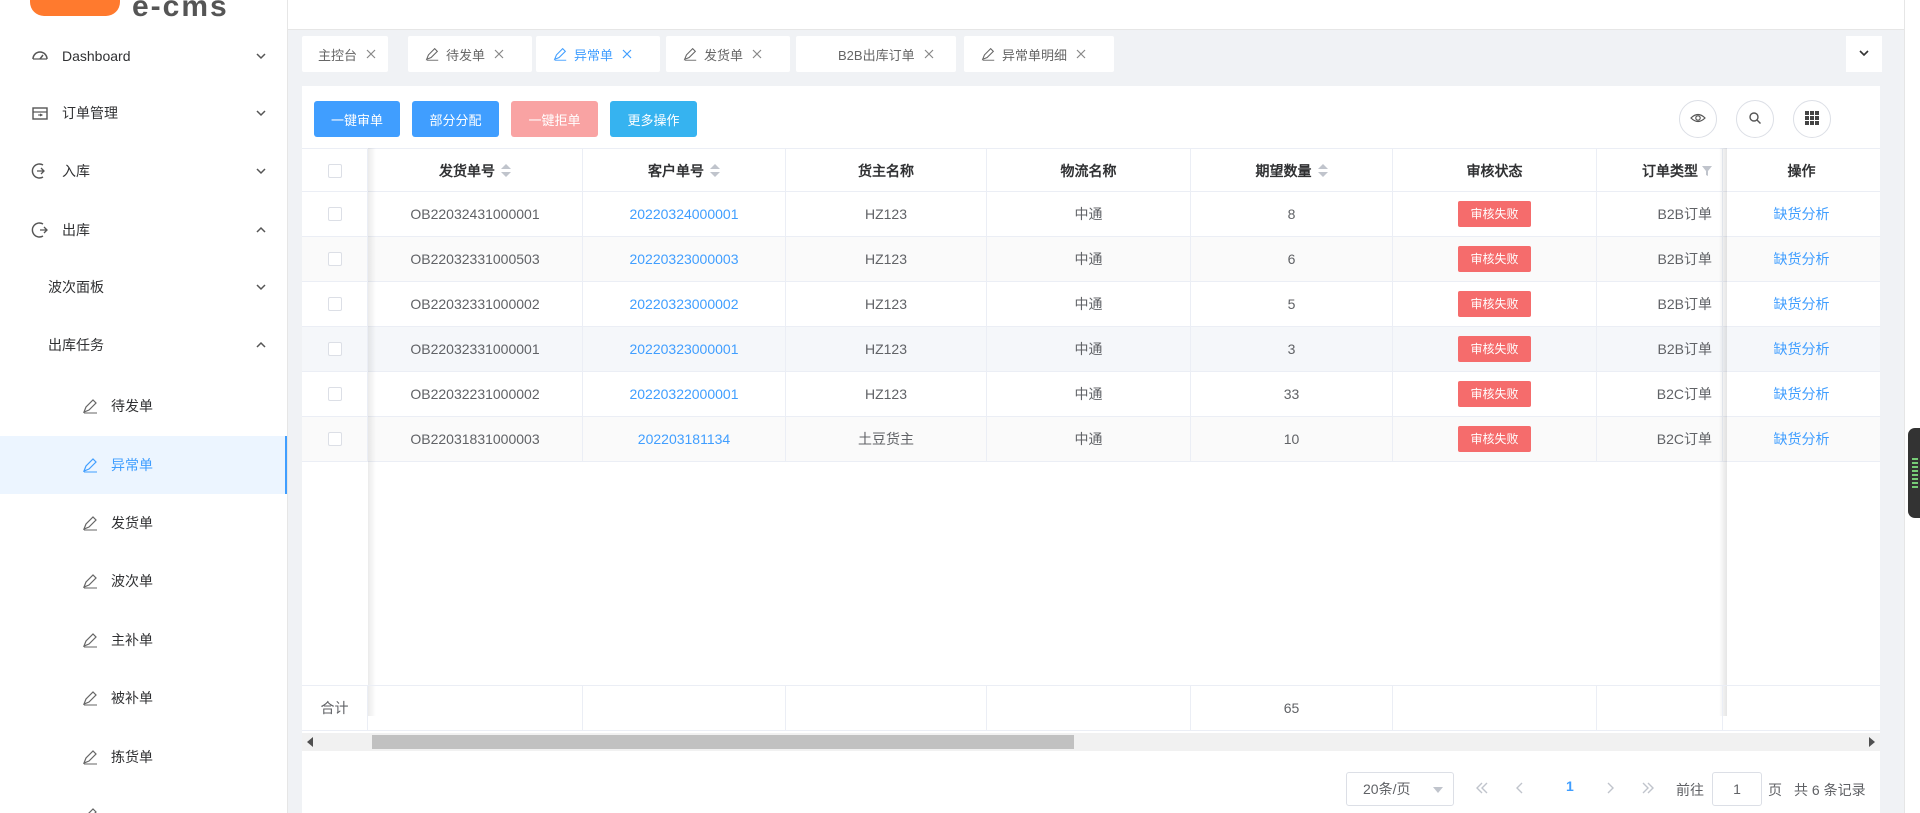  I want to click on select-all-cell, so click(335, 170).